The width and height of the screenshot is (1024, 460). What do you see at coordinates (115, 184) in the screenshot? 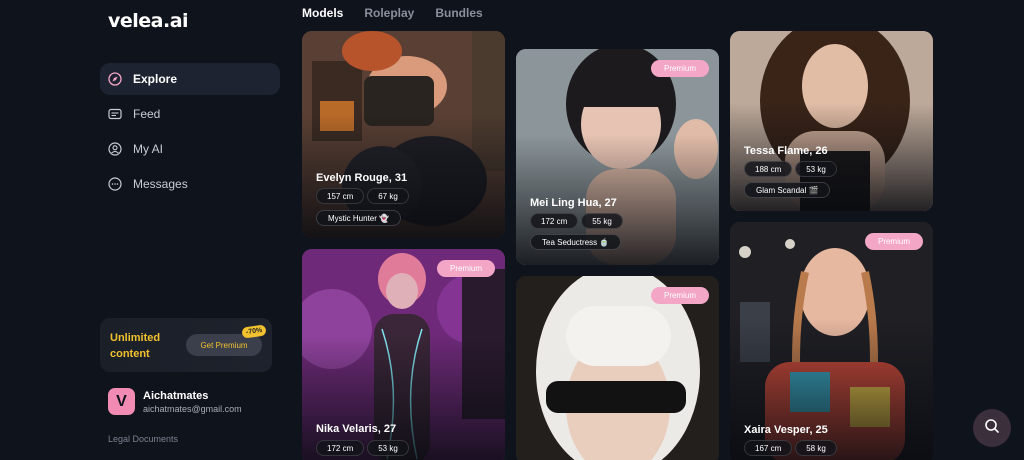
I see `chat-bubble-icon` at bounding box center [115, 184].